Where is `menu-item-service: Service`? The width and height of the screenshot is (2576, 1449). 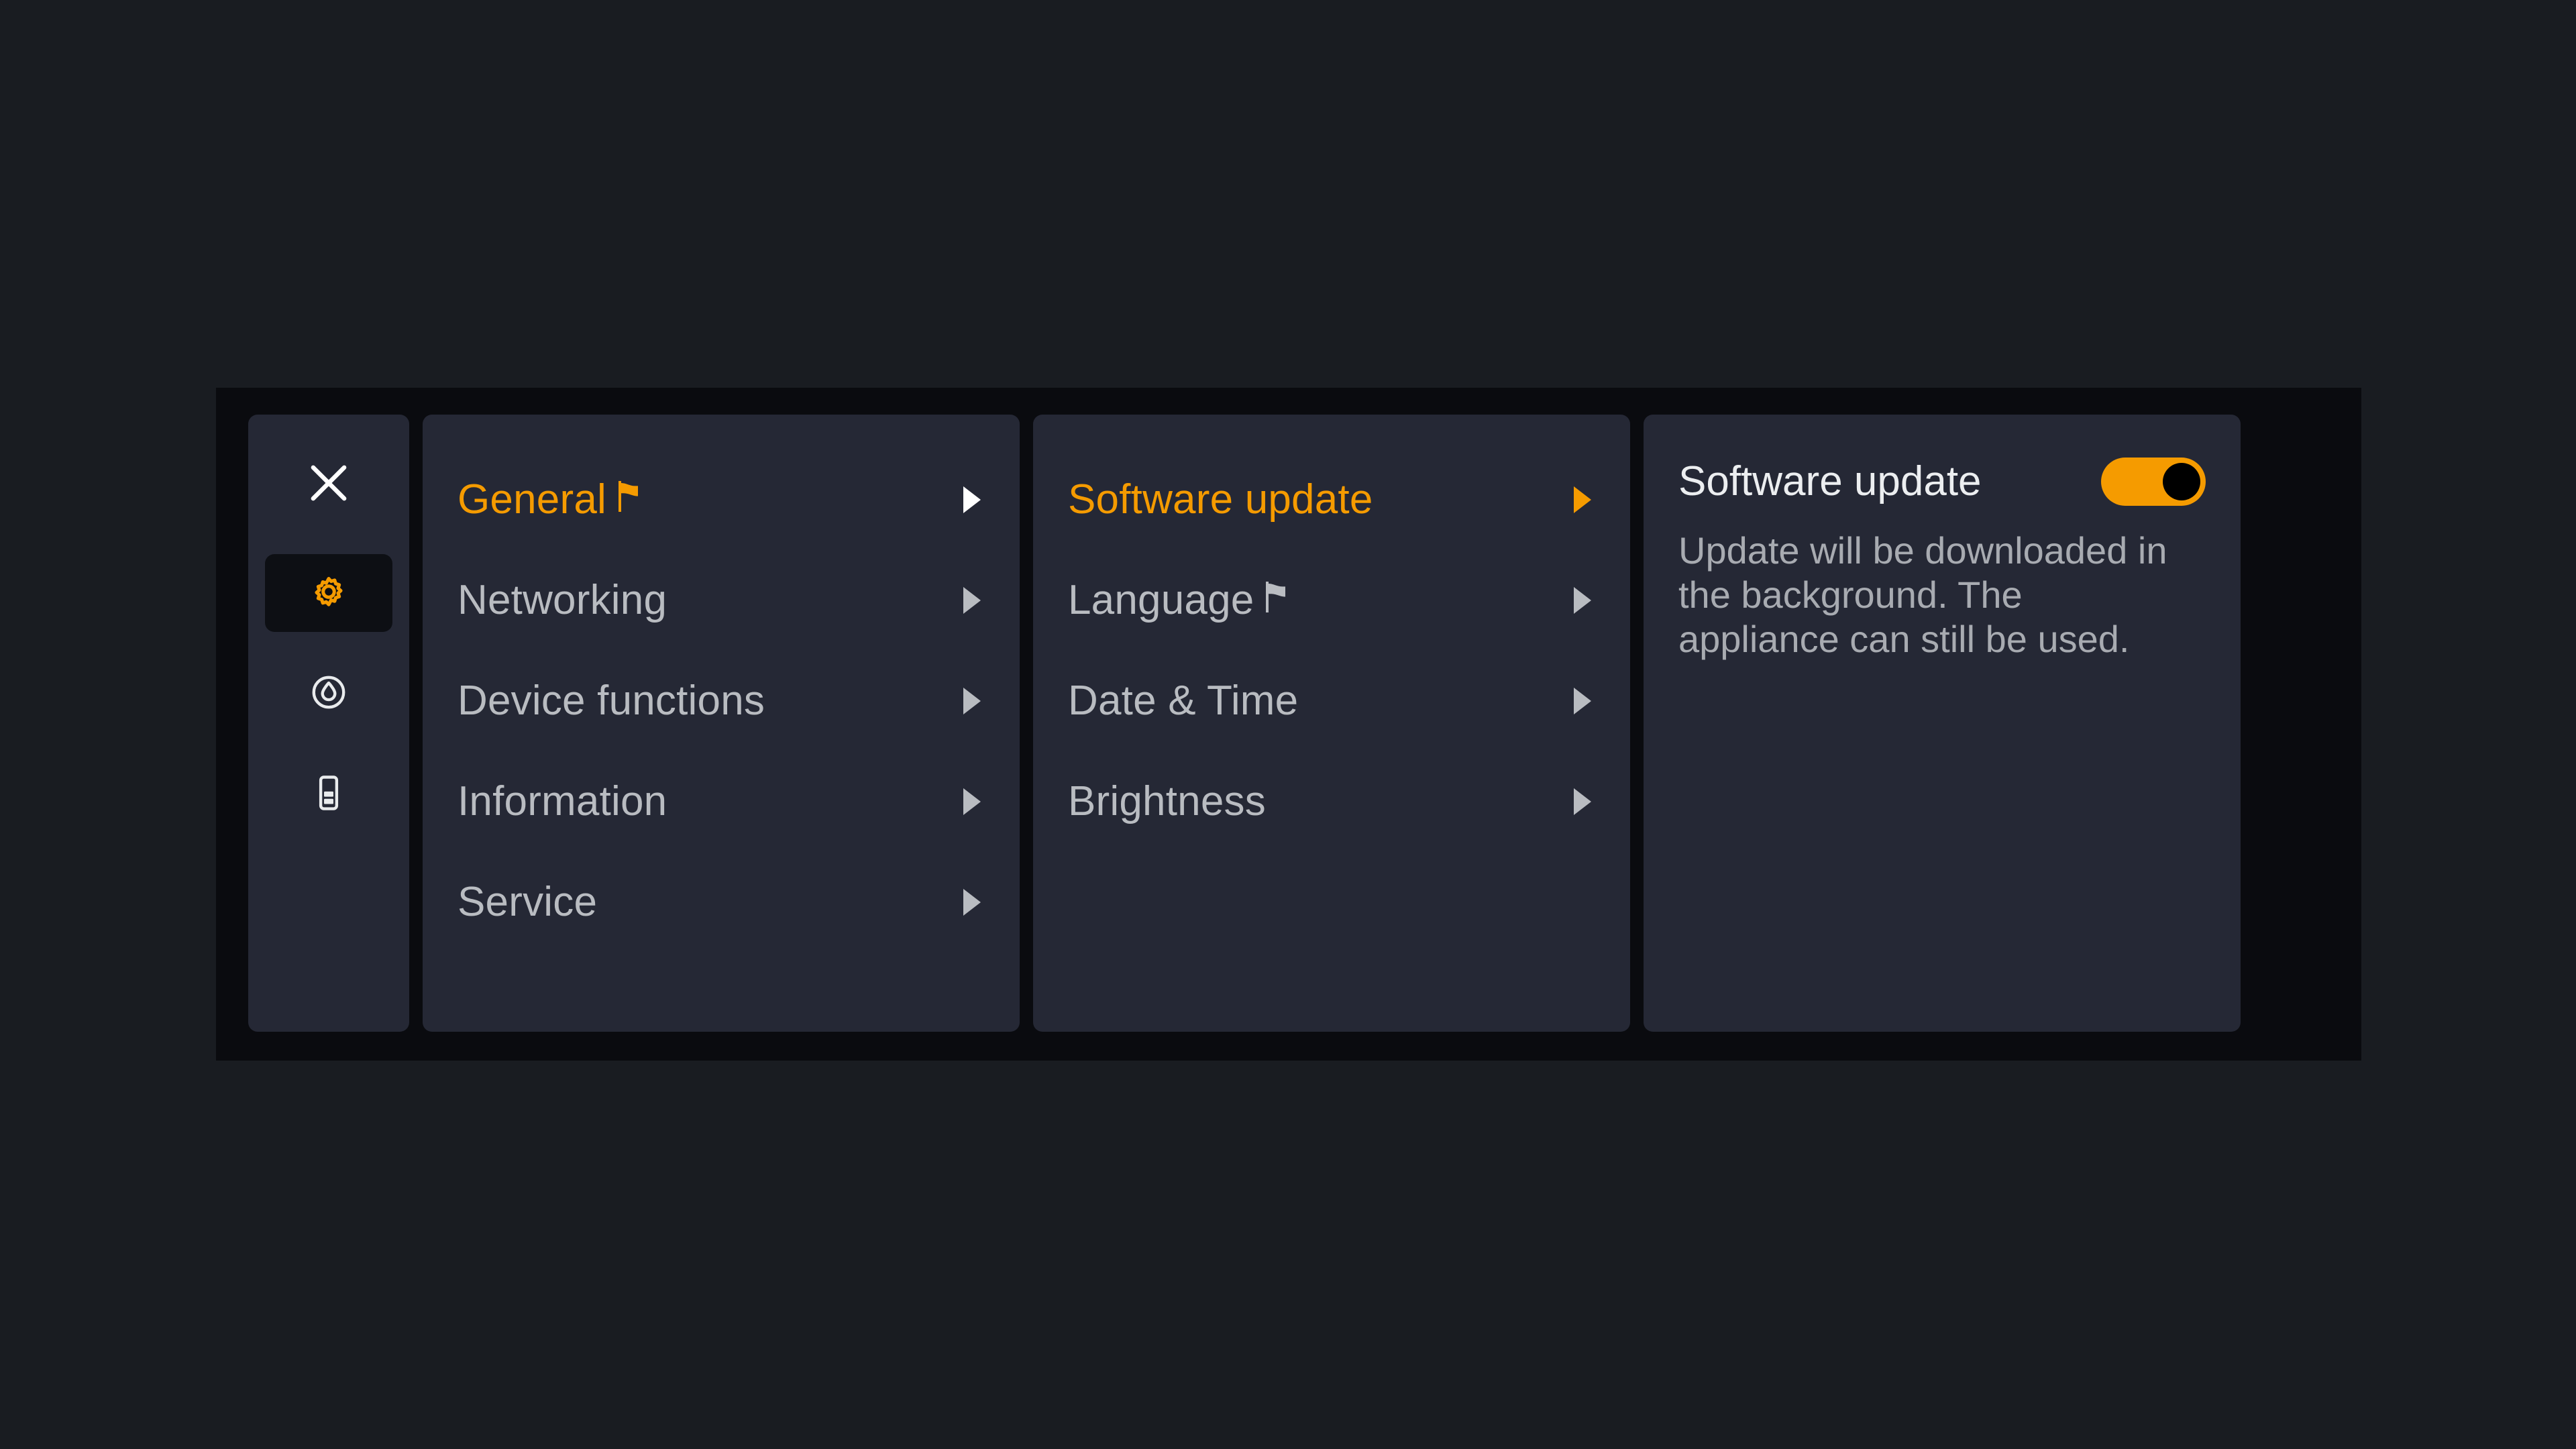
menu-item-service: Service is located at coordinates (721, 902).